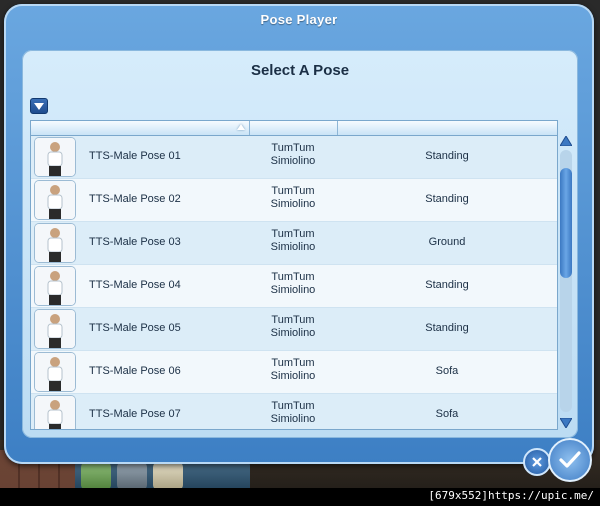 This screenshot has height=506, width=600. I want to click on table-row: TTS-Male Pose 02 TumTum Simiolino Standing, so click(294, 200).